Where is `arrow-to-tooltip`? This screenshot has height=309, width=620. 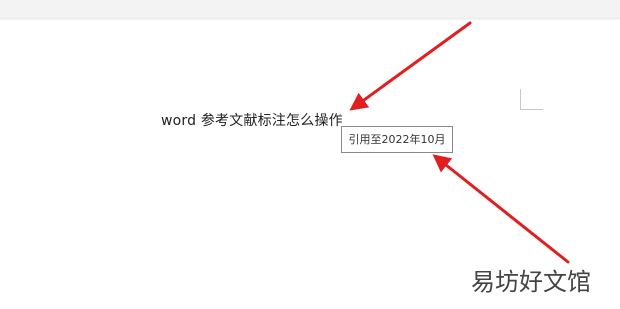
arrow-to-tooltip is located at coordinates (501, 209).